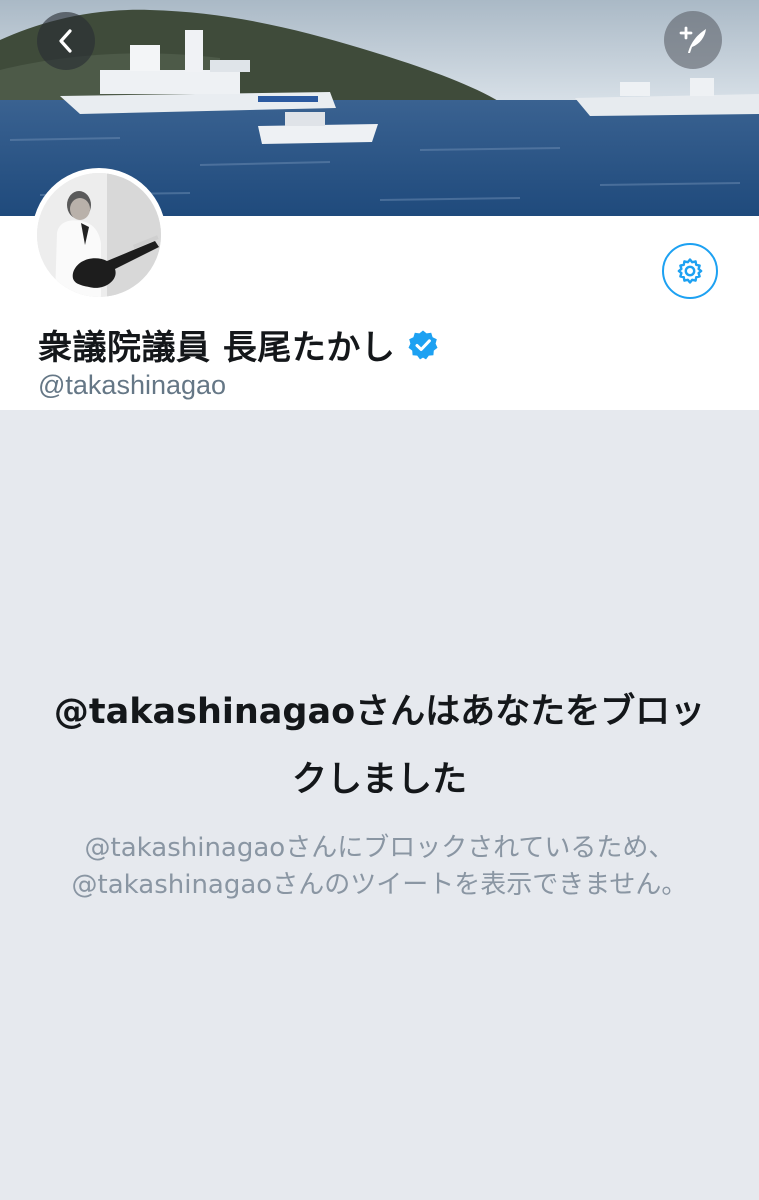 The image size is (759, 1200). I want to click on avatar-image, so click(99, 235).